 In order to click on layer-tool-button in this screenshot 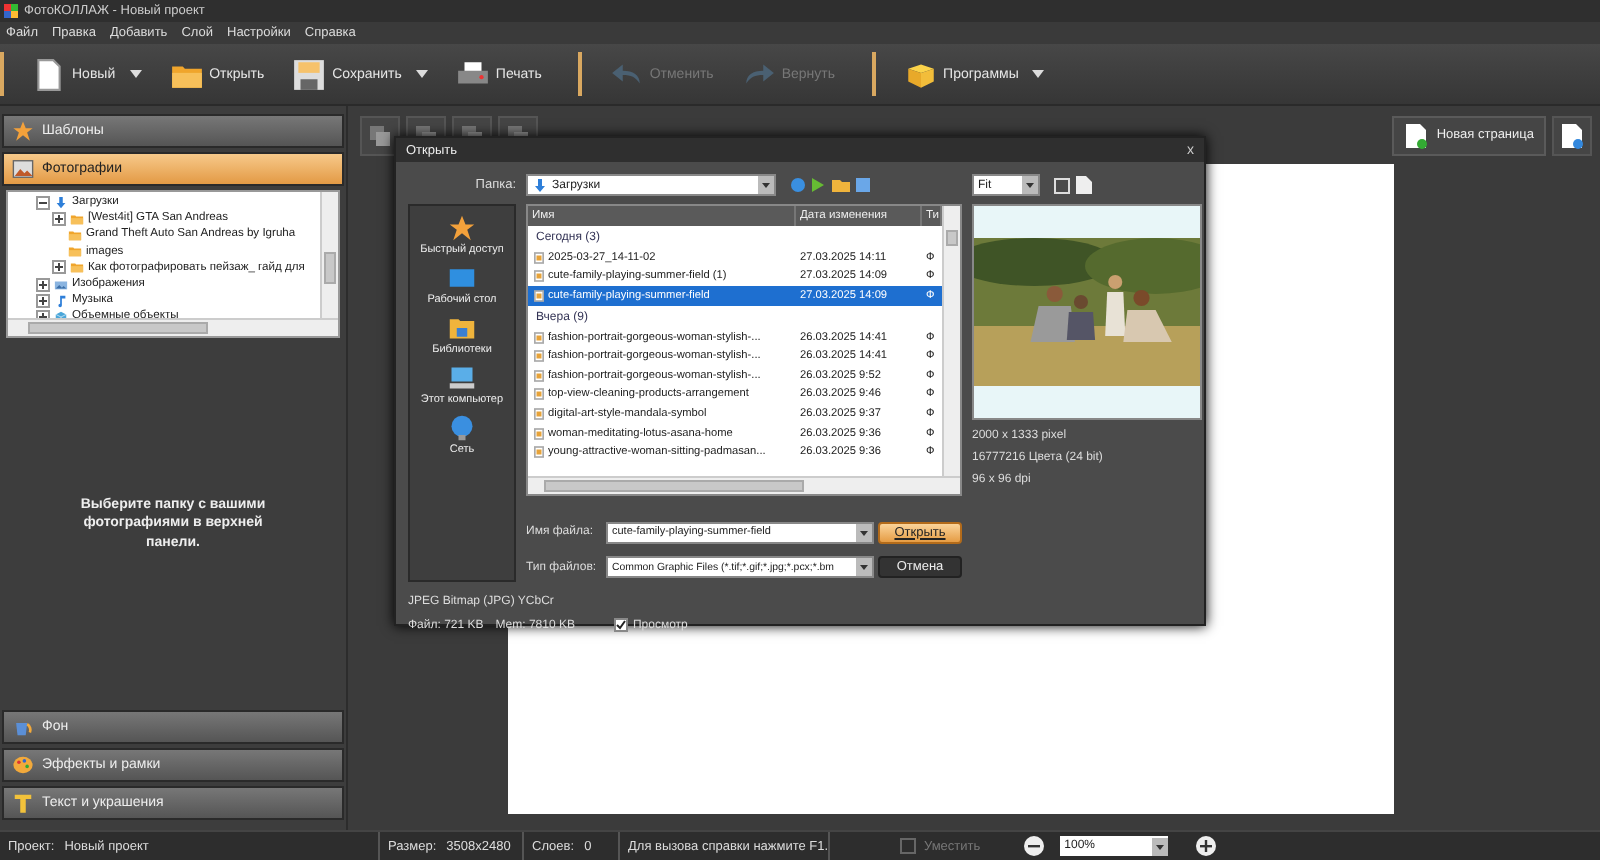, I will do `click(380, 135)`.